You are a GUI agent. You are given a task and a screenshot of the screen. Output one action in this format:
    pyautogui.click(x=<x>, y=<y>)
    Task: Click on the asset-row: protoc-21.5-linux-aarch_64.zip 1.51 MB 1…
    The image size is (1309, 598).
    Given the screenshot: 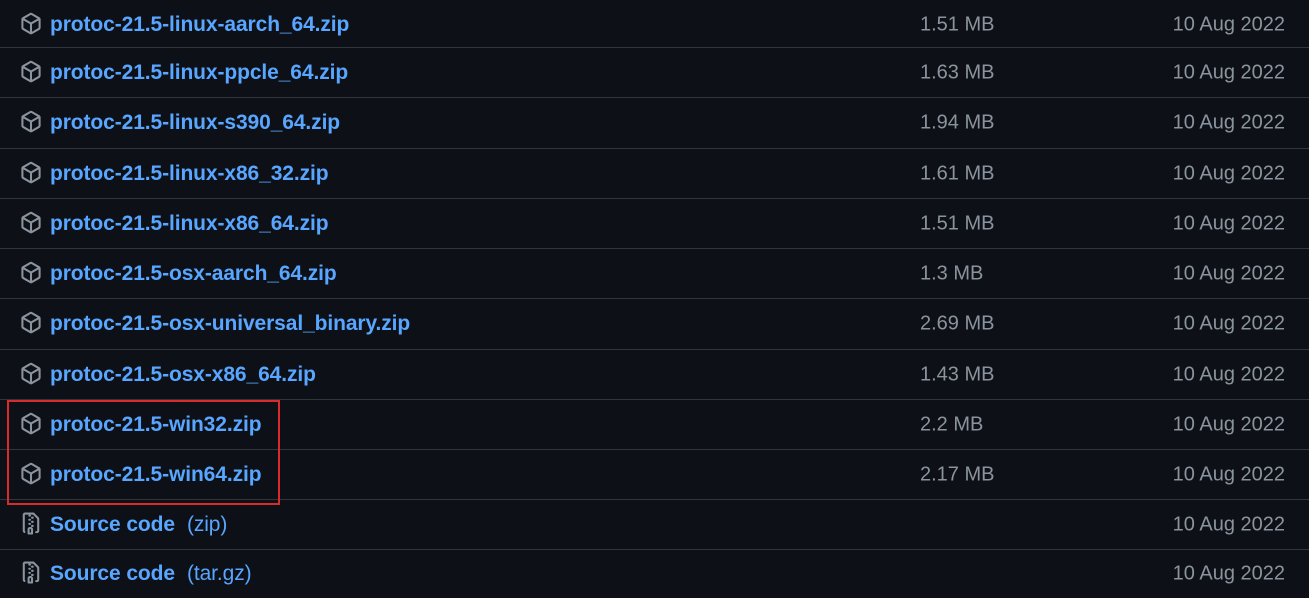 What is the action you would take?
    pyautogui.click(x=654, y=25)
    